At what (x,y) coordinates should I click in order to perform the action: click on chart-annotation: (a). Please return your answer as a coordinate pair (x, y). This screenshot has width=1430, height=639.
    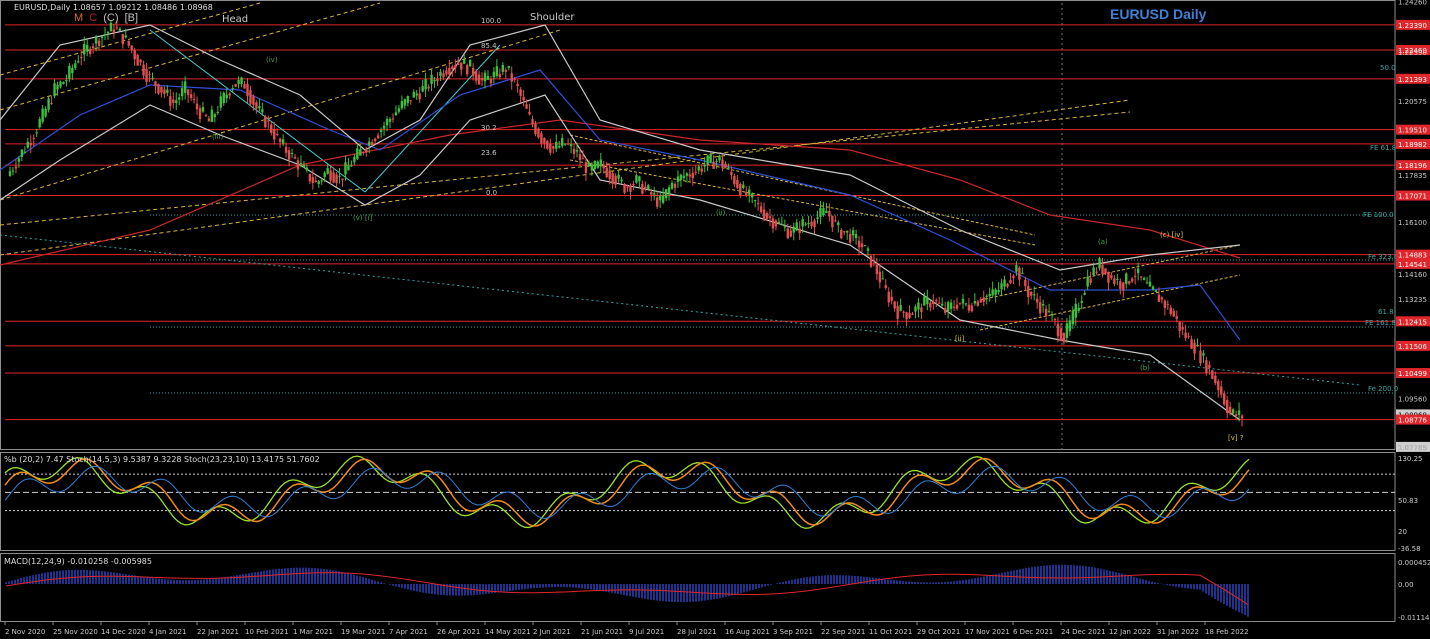
    Looking at the image, I should click on (1103, 242).